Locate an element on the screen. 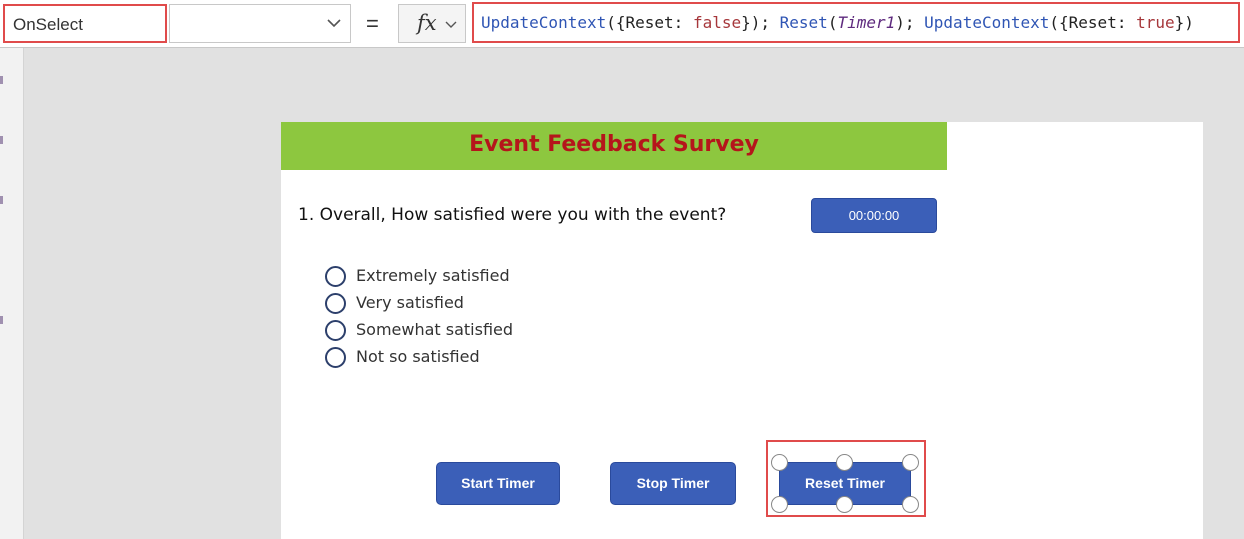 This screenshot has height=539, width=1244. fx-icon: fx is located at coordinates (427, 23).